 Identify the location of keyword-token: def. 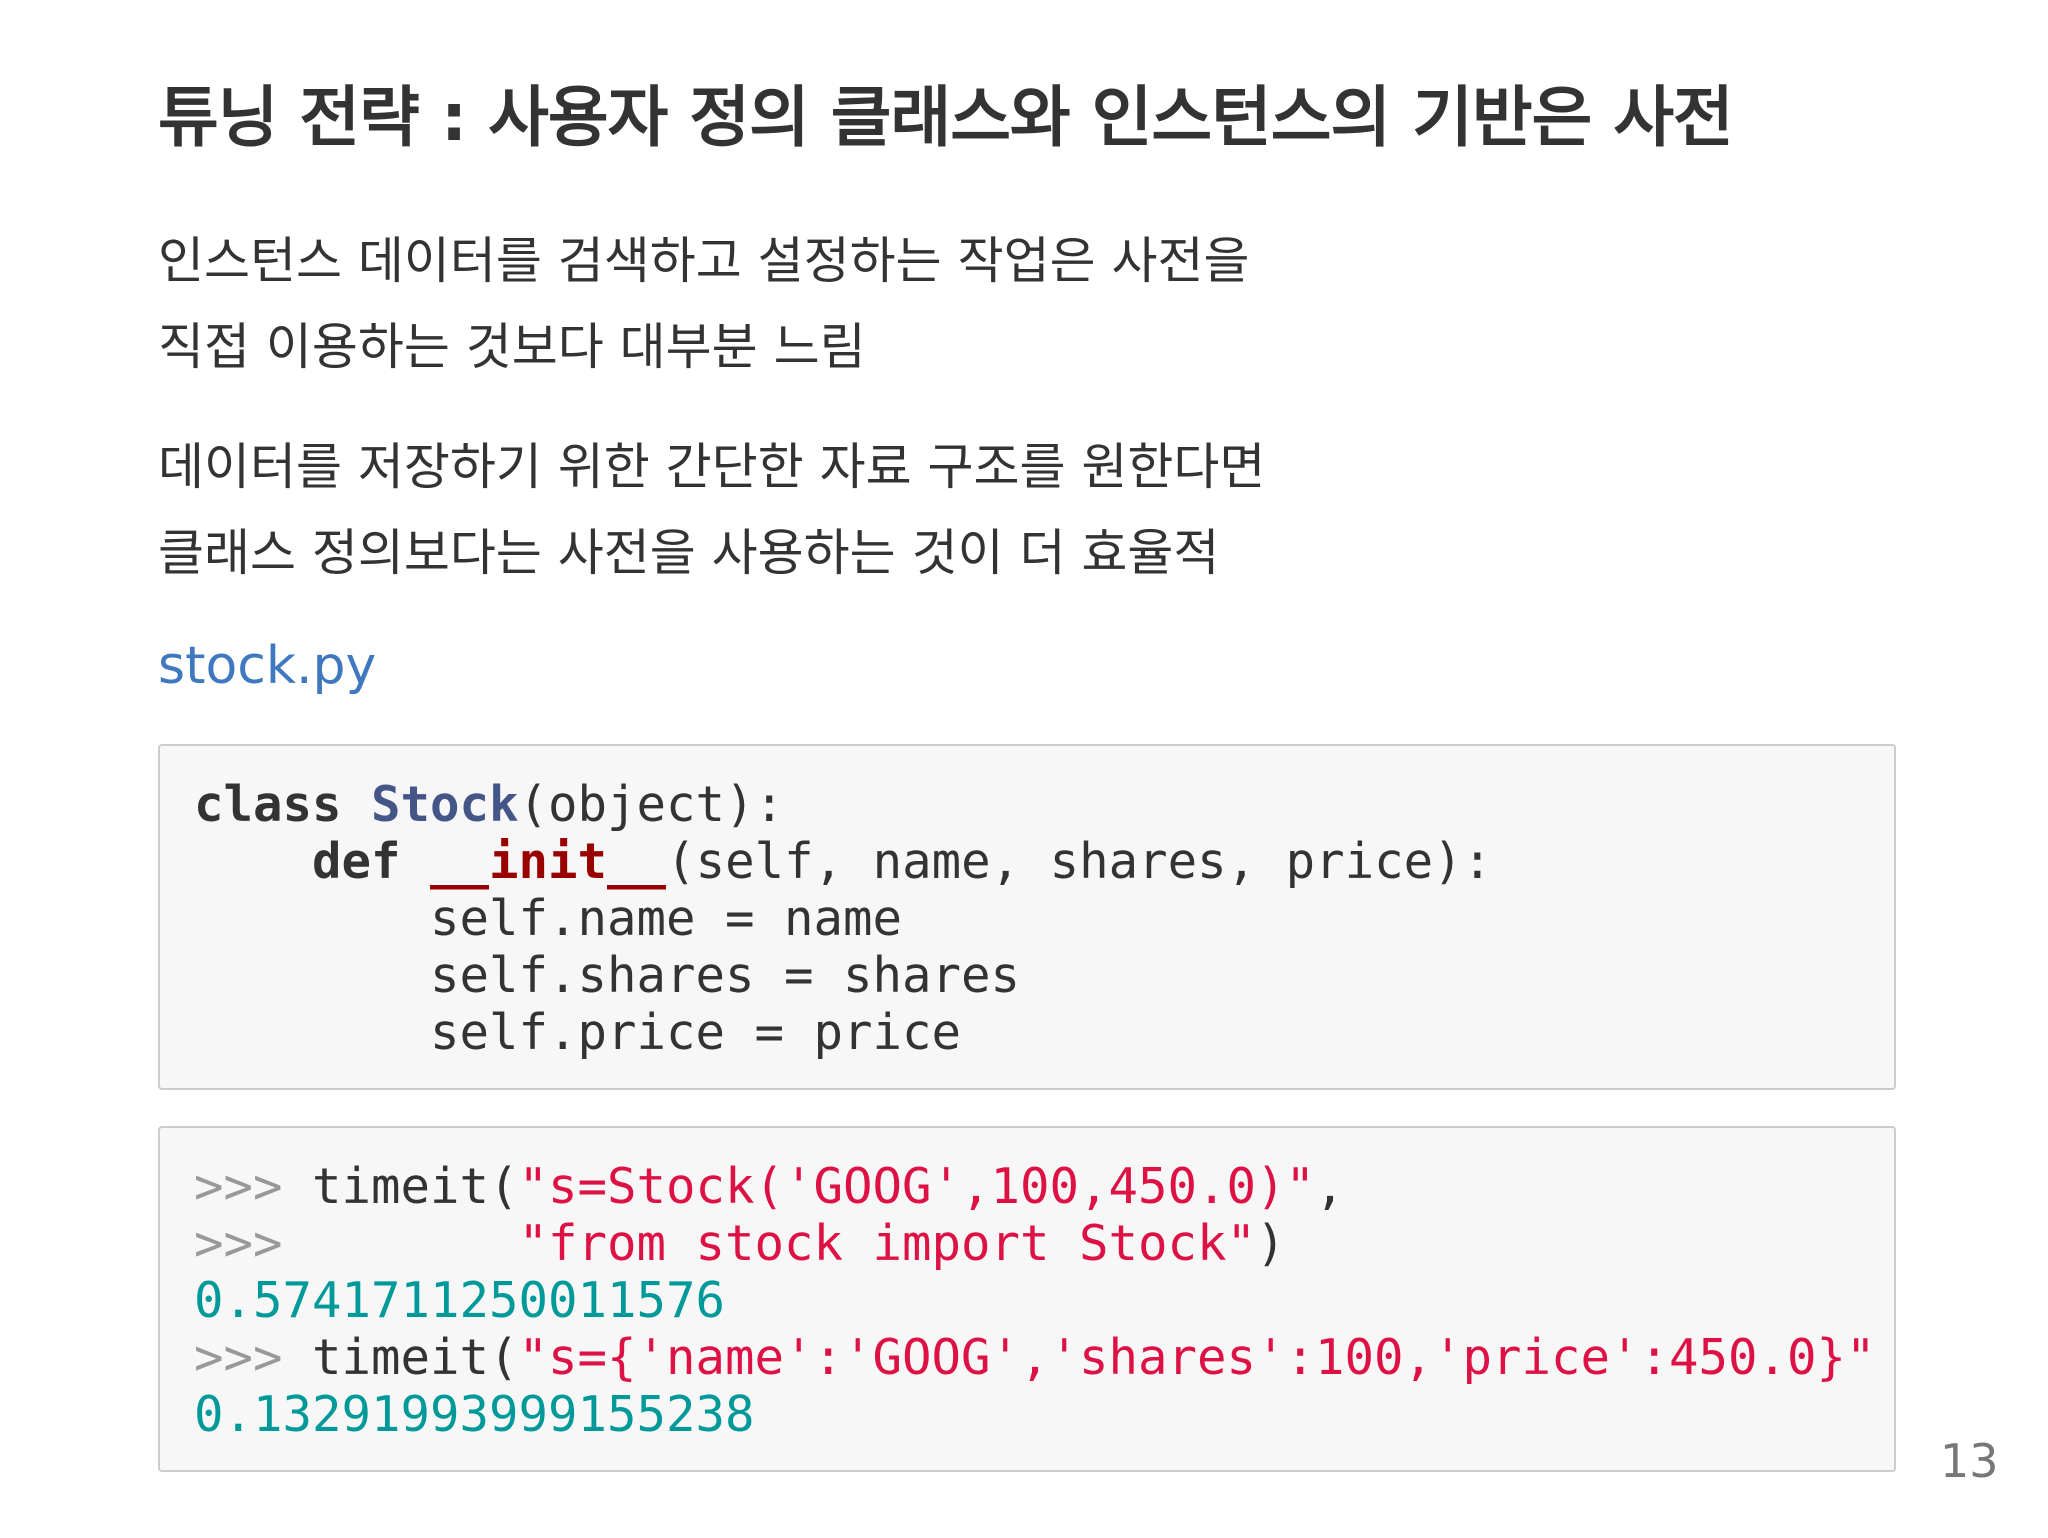
(356, 861).